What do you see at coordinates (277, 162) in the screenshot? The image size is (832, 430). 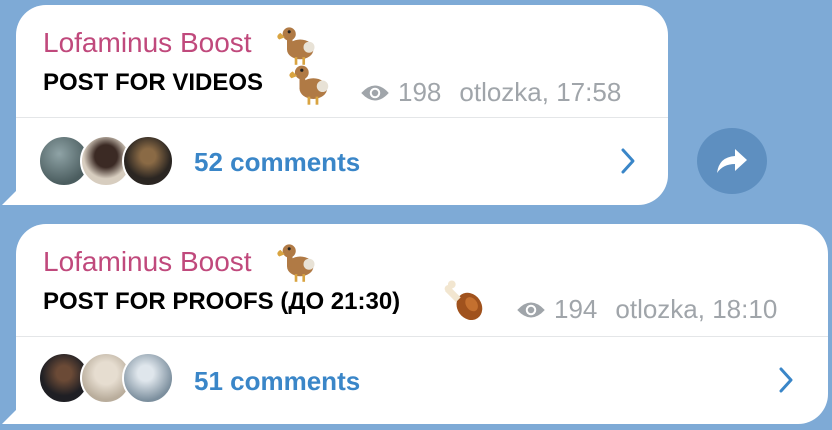 I see `comments-link: 52 comments` at bounding box center [277, 162].